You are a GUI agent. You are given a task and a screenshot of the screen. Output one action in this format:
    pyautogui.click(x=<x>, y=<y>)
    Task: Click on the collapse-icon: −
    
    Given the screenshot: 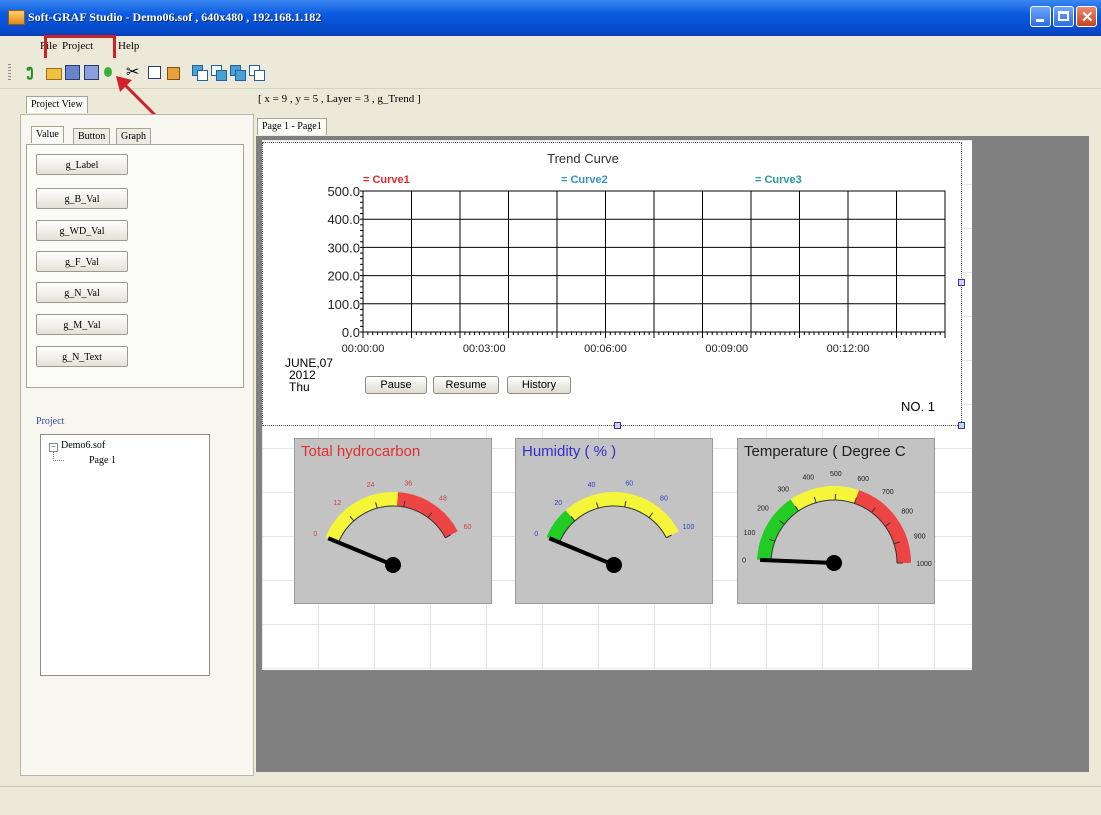 What is the action you would take?
    pyautogui.click(x=53, y=447)
    